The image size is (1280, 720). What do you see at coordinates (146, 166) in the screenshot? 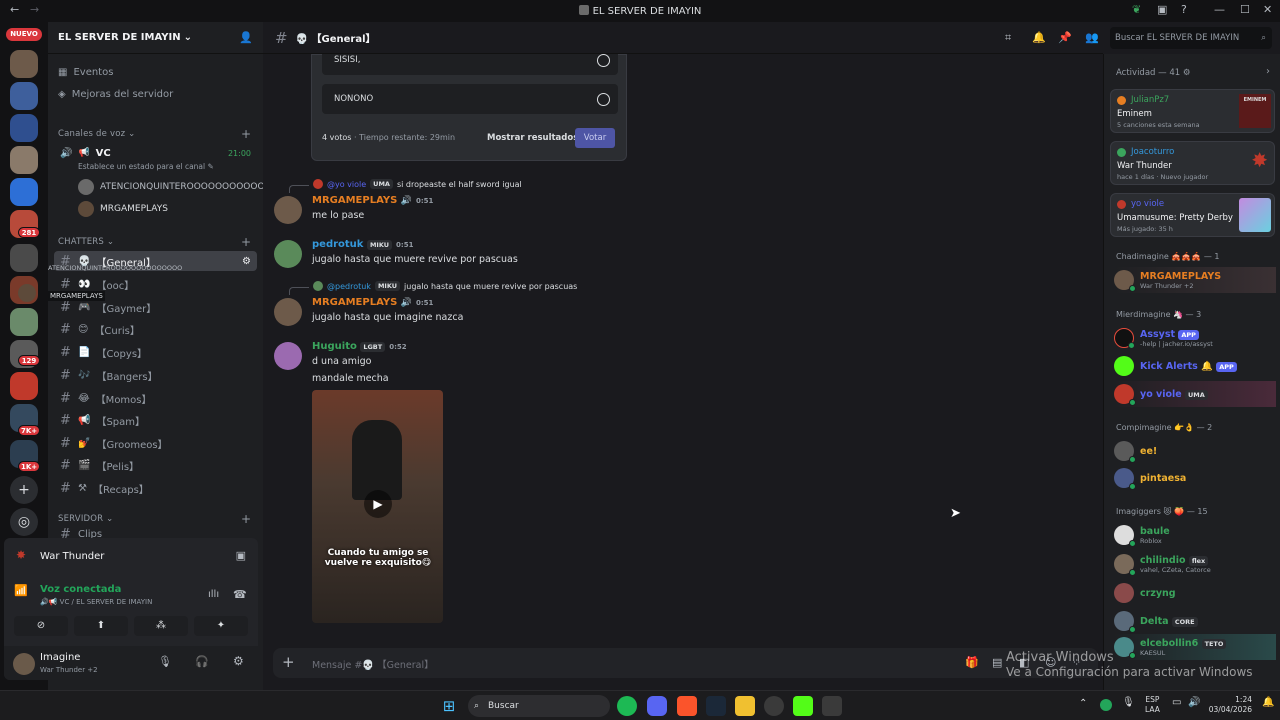
I see `voice-status-hint: Establece un estado para el canal ✎` at bounding box center [146, 166].